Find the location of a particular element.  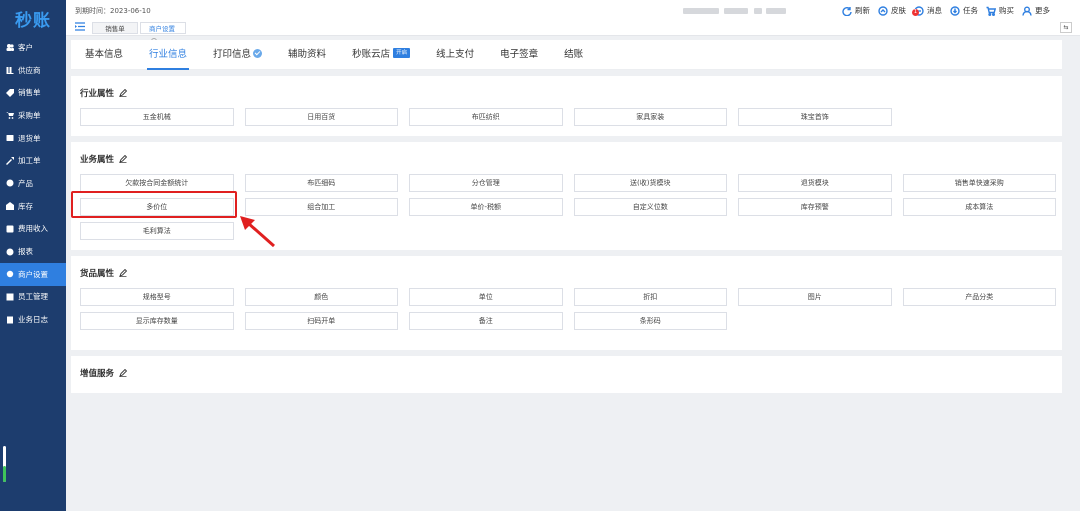

sidebar-item: 供应商 is located at coordinates (33, 70).